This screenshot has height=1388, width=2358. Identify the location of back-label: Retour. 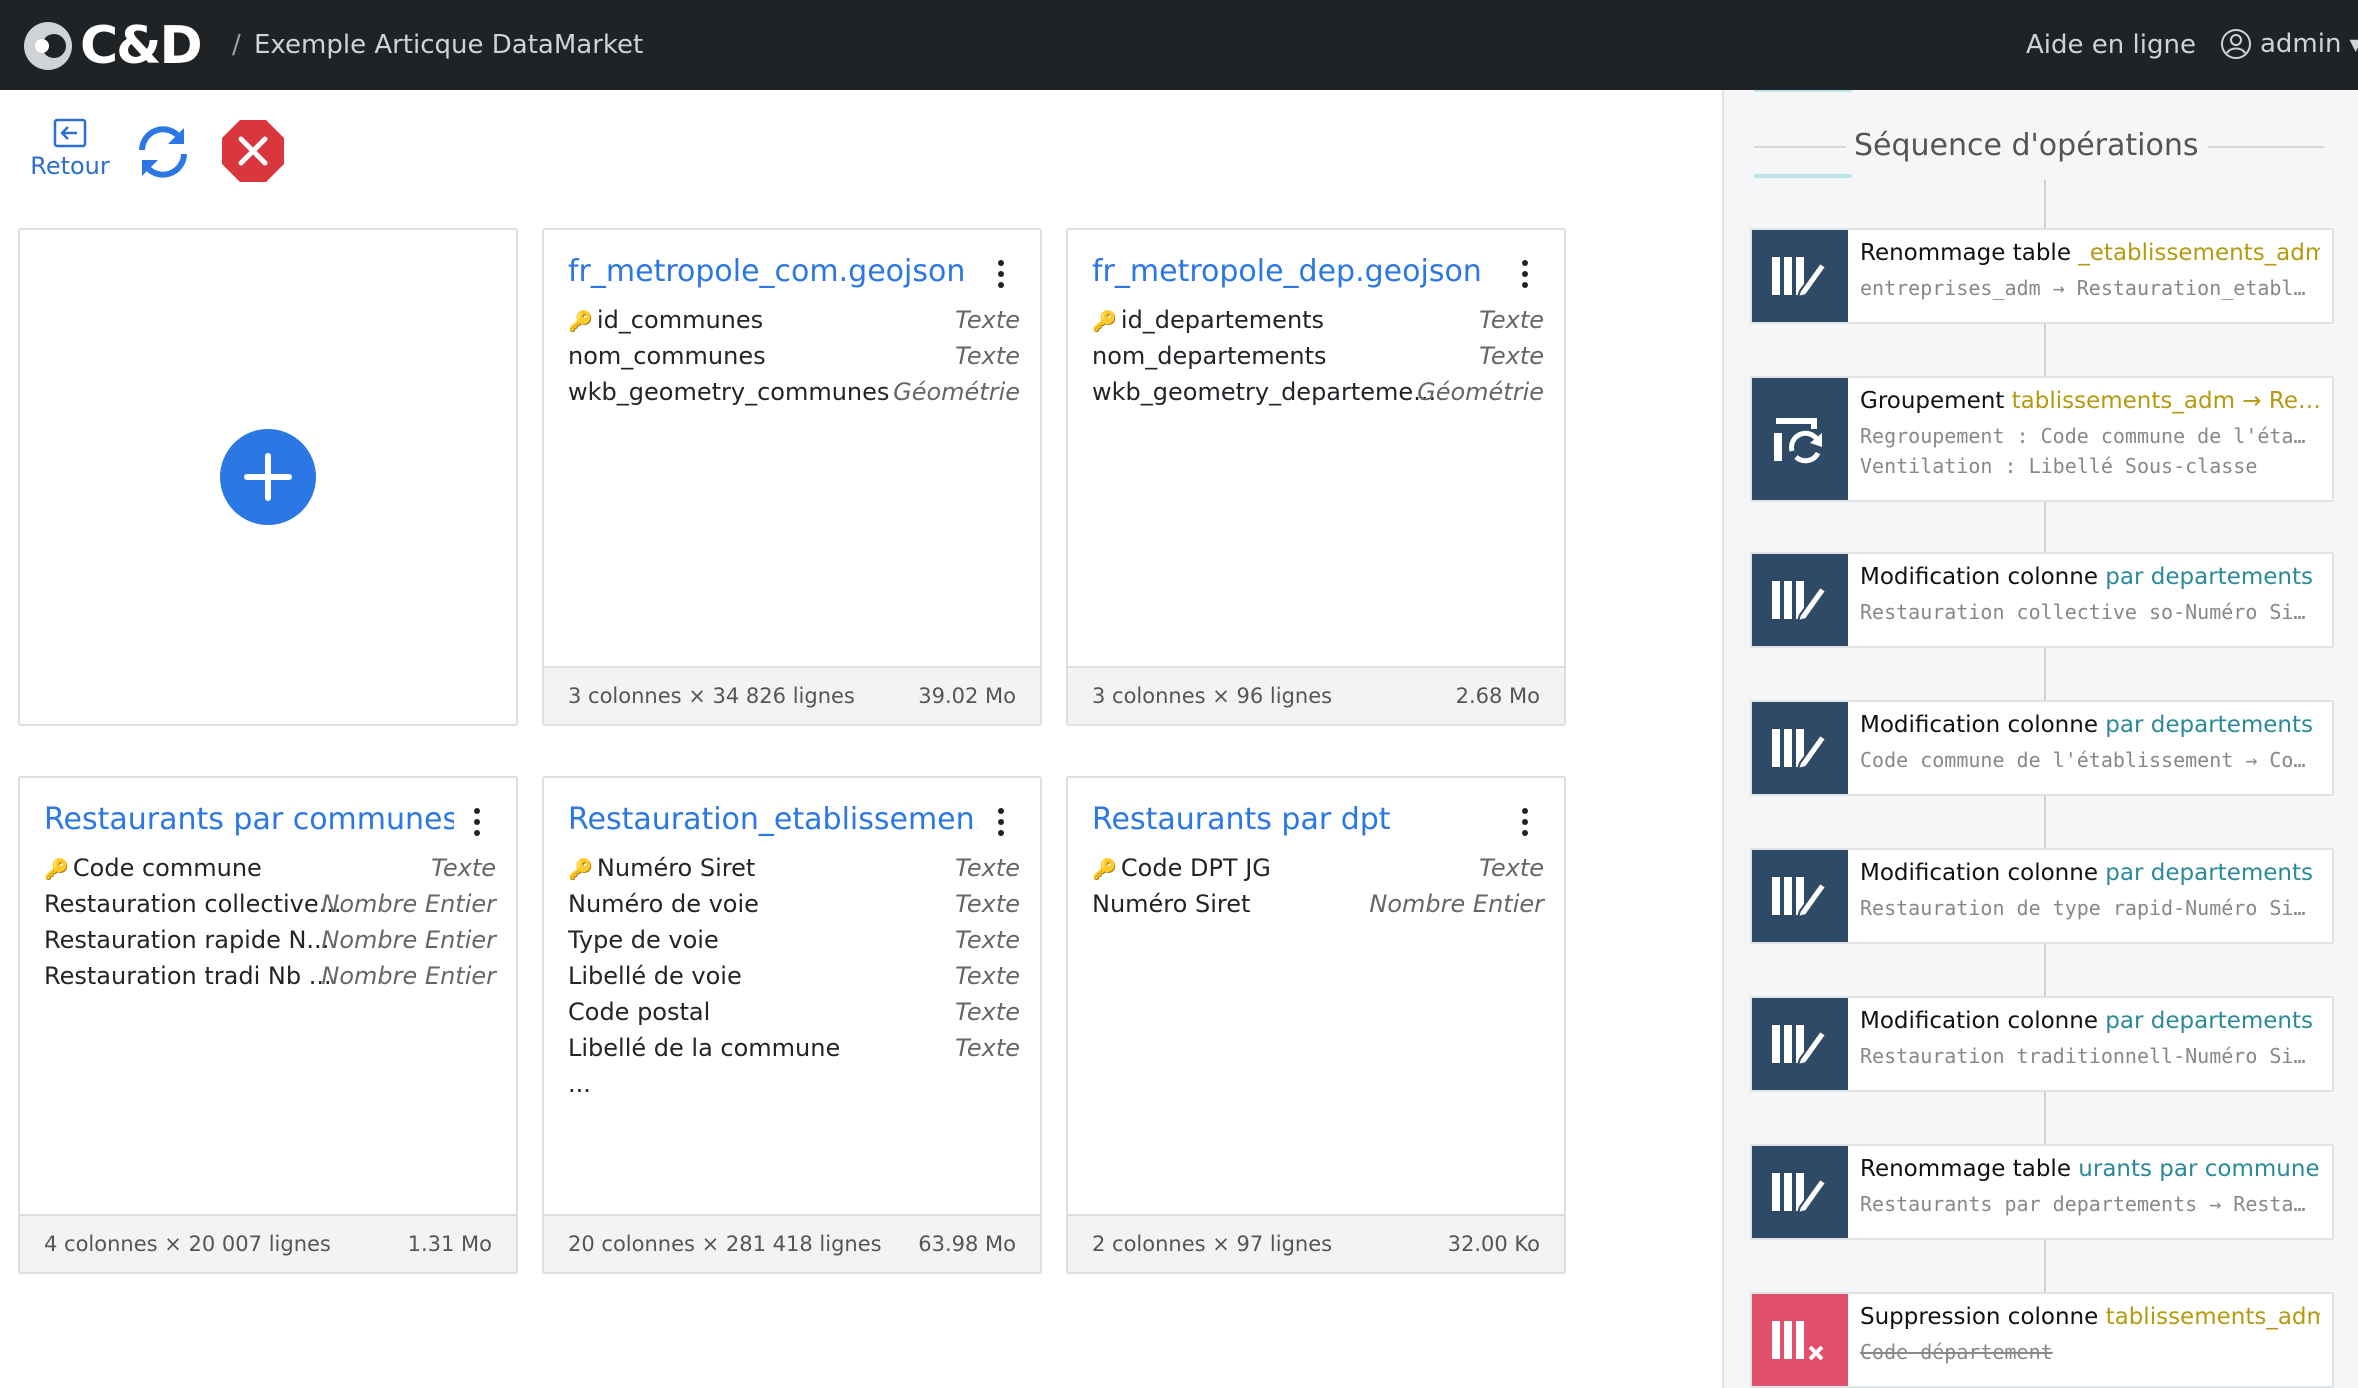
(70, 166).